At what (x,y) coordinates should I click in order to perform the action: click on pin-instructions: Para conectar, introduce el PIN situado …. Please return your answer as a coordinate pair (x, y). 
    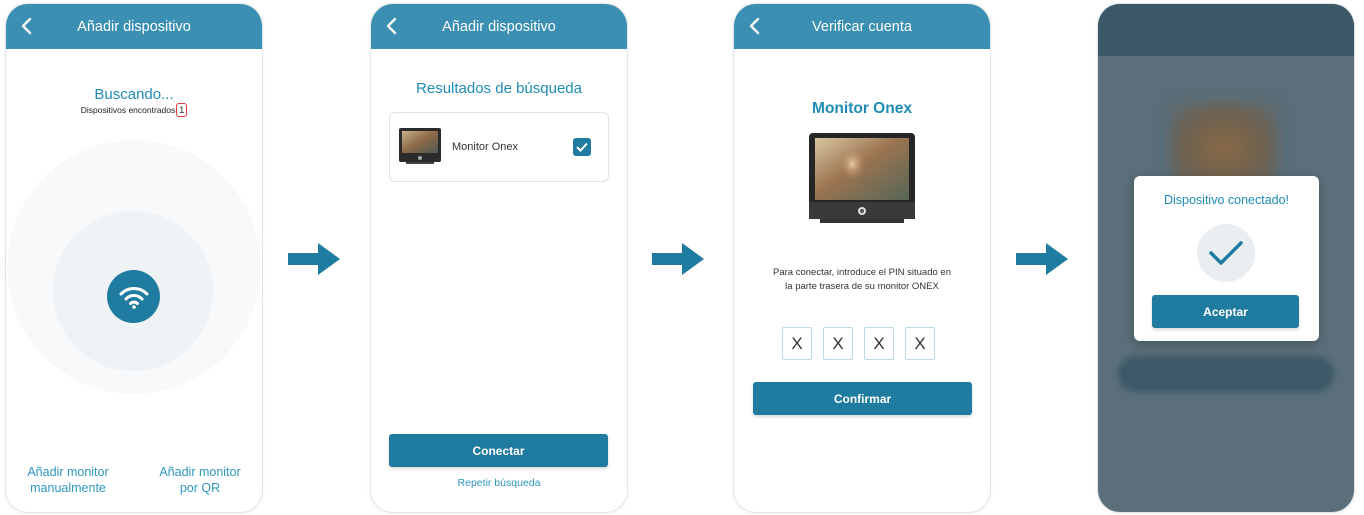
    Looking at the image, I should click on (862, 280).